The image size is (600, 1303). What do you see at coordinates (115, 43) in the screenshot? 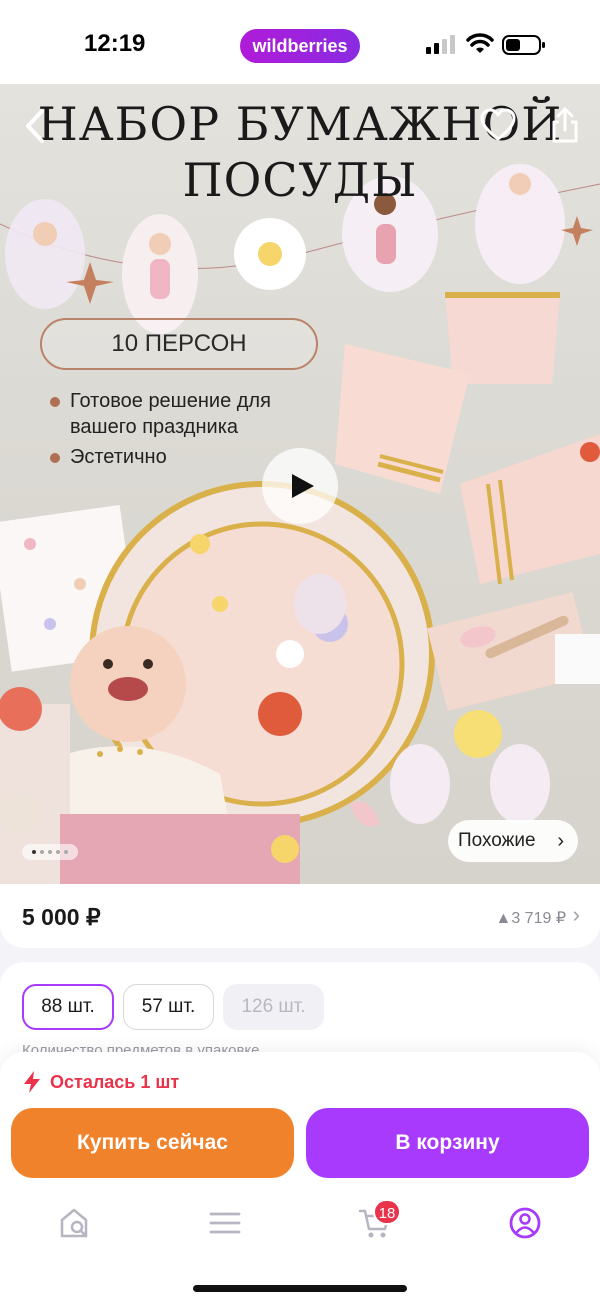
I see `status-time: 12:19` at bounding box center [115, 43].